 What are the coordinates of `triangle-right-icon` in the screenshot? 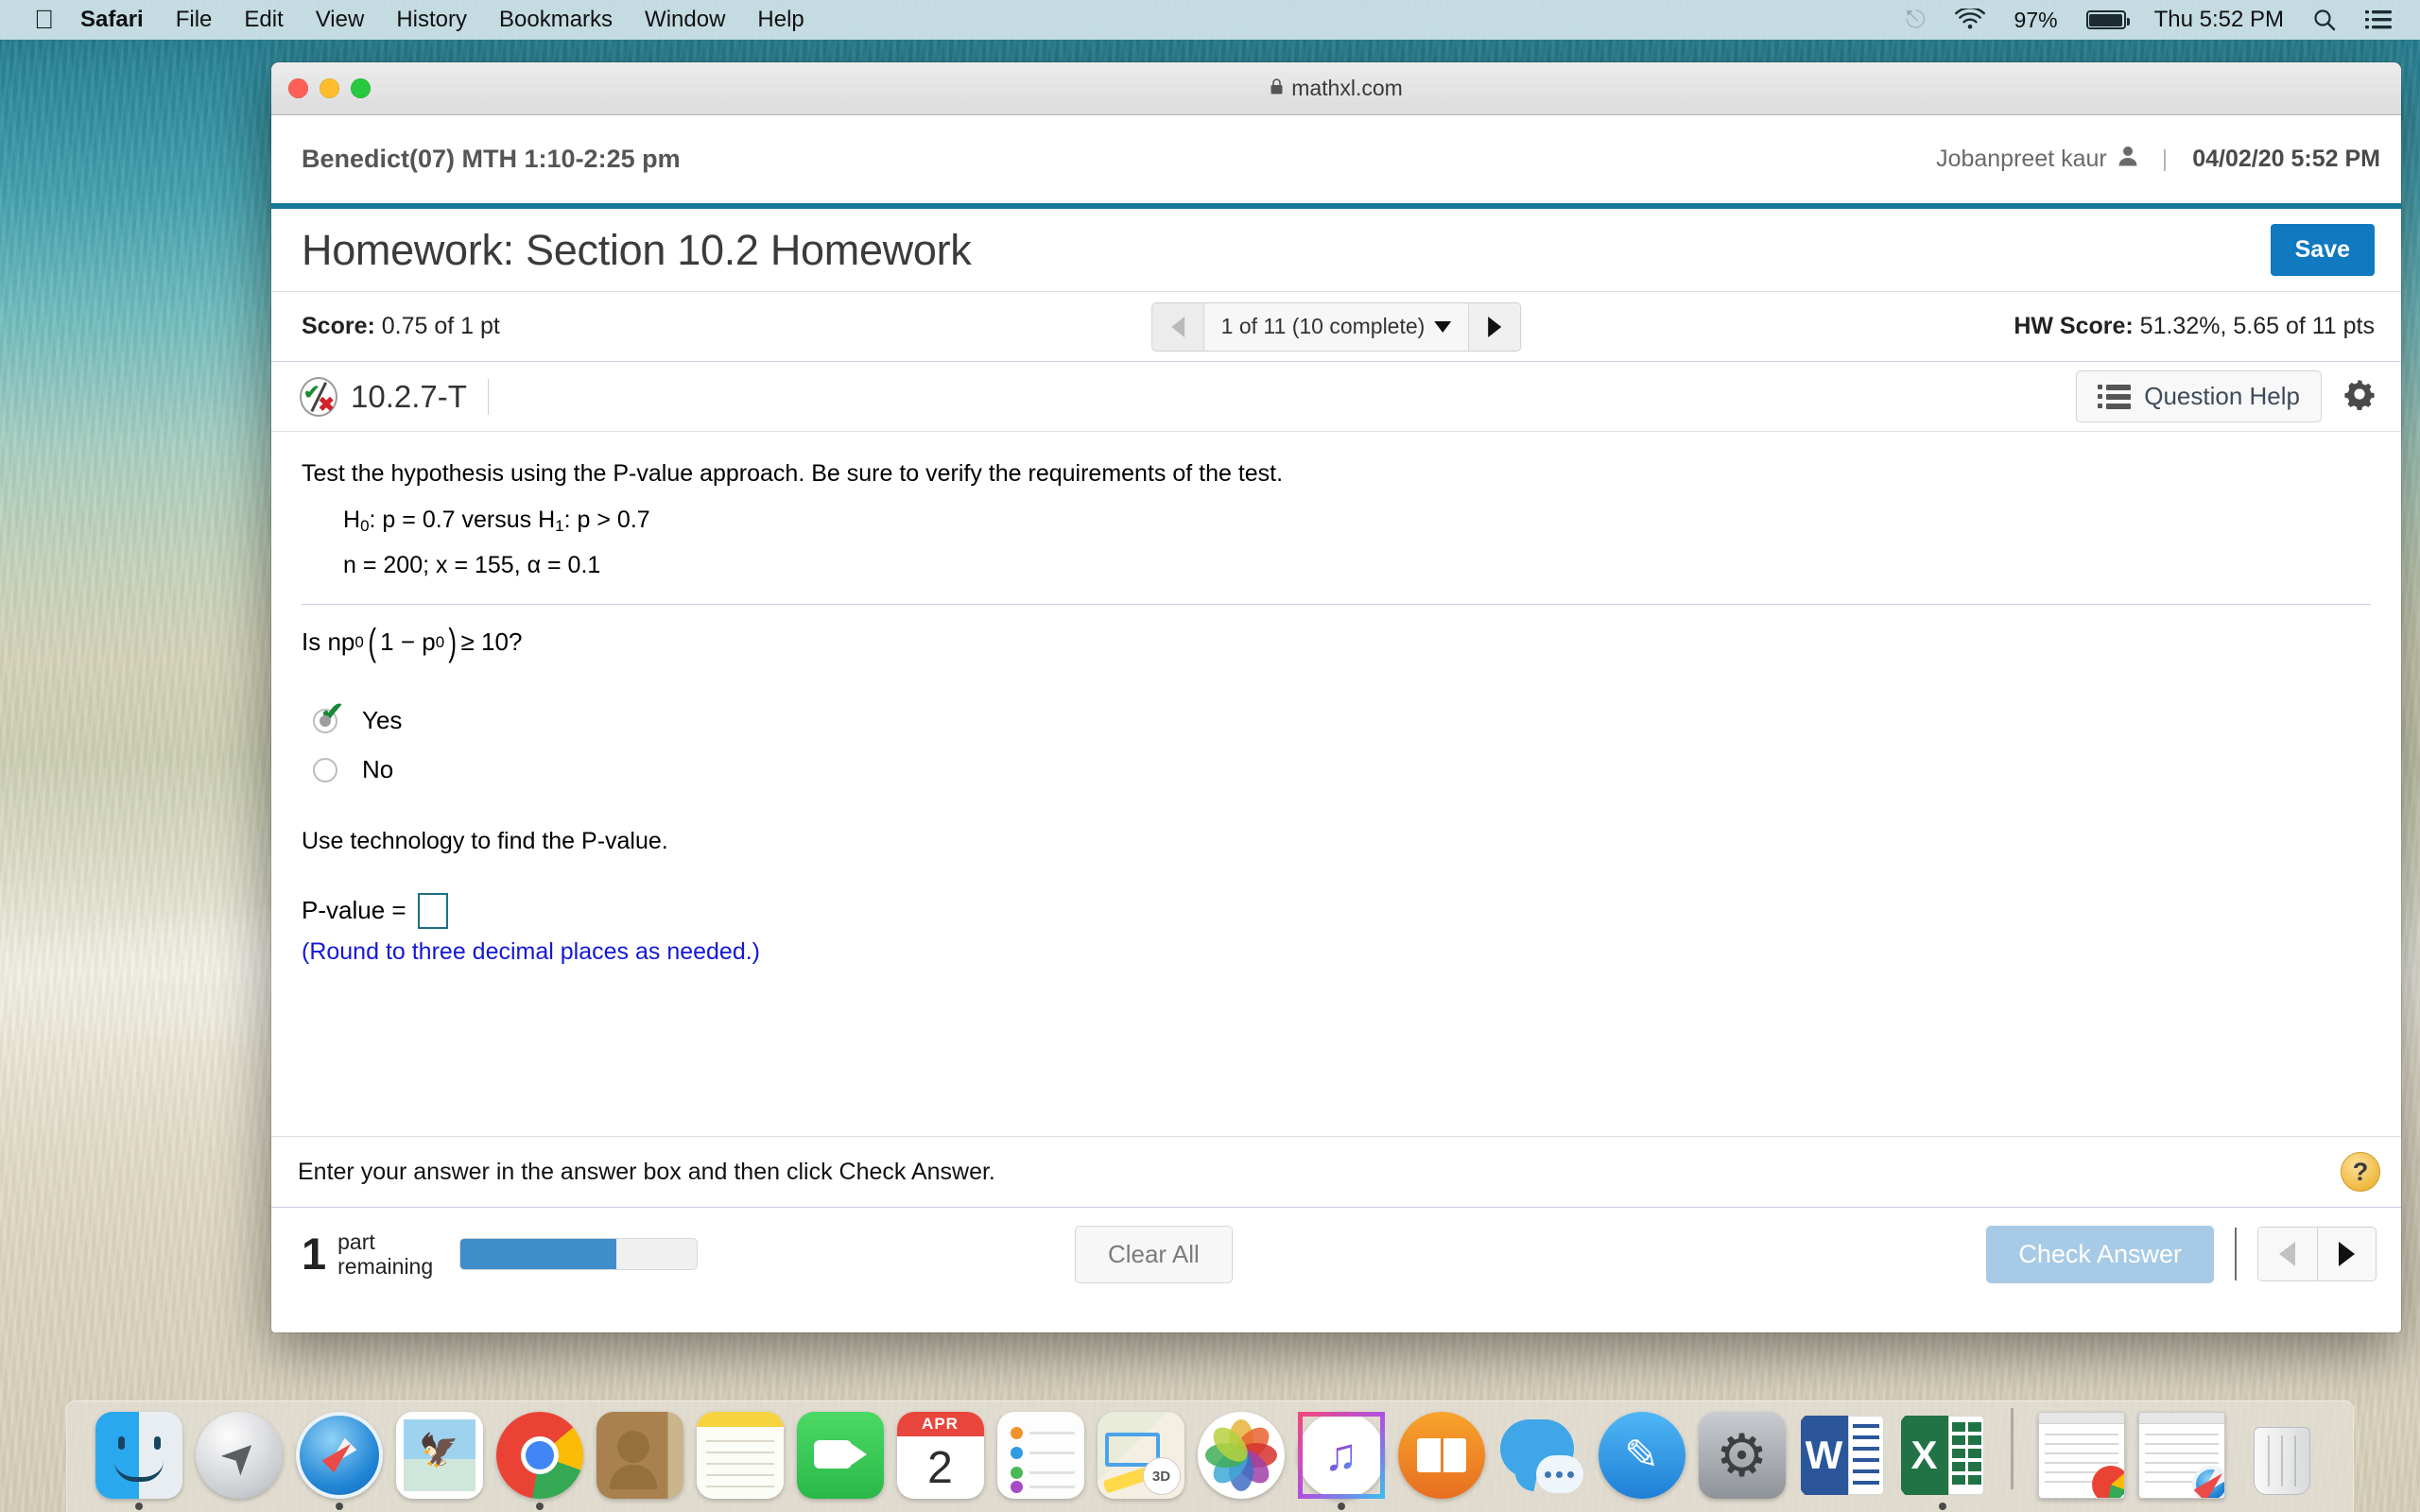 It's located at (2346, 1254).